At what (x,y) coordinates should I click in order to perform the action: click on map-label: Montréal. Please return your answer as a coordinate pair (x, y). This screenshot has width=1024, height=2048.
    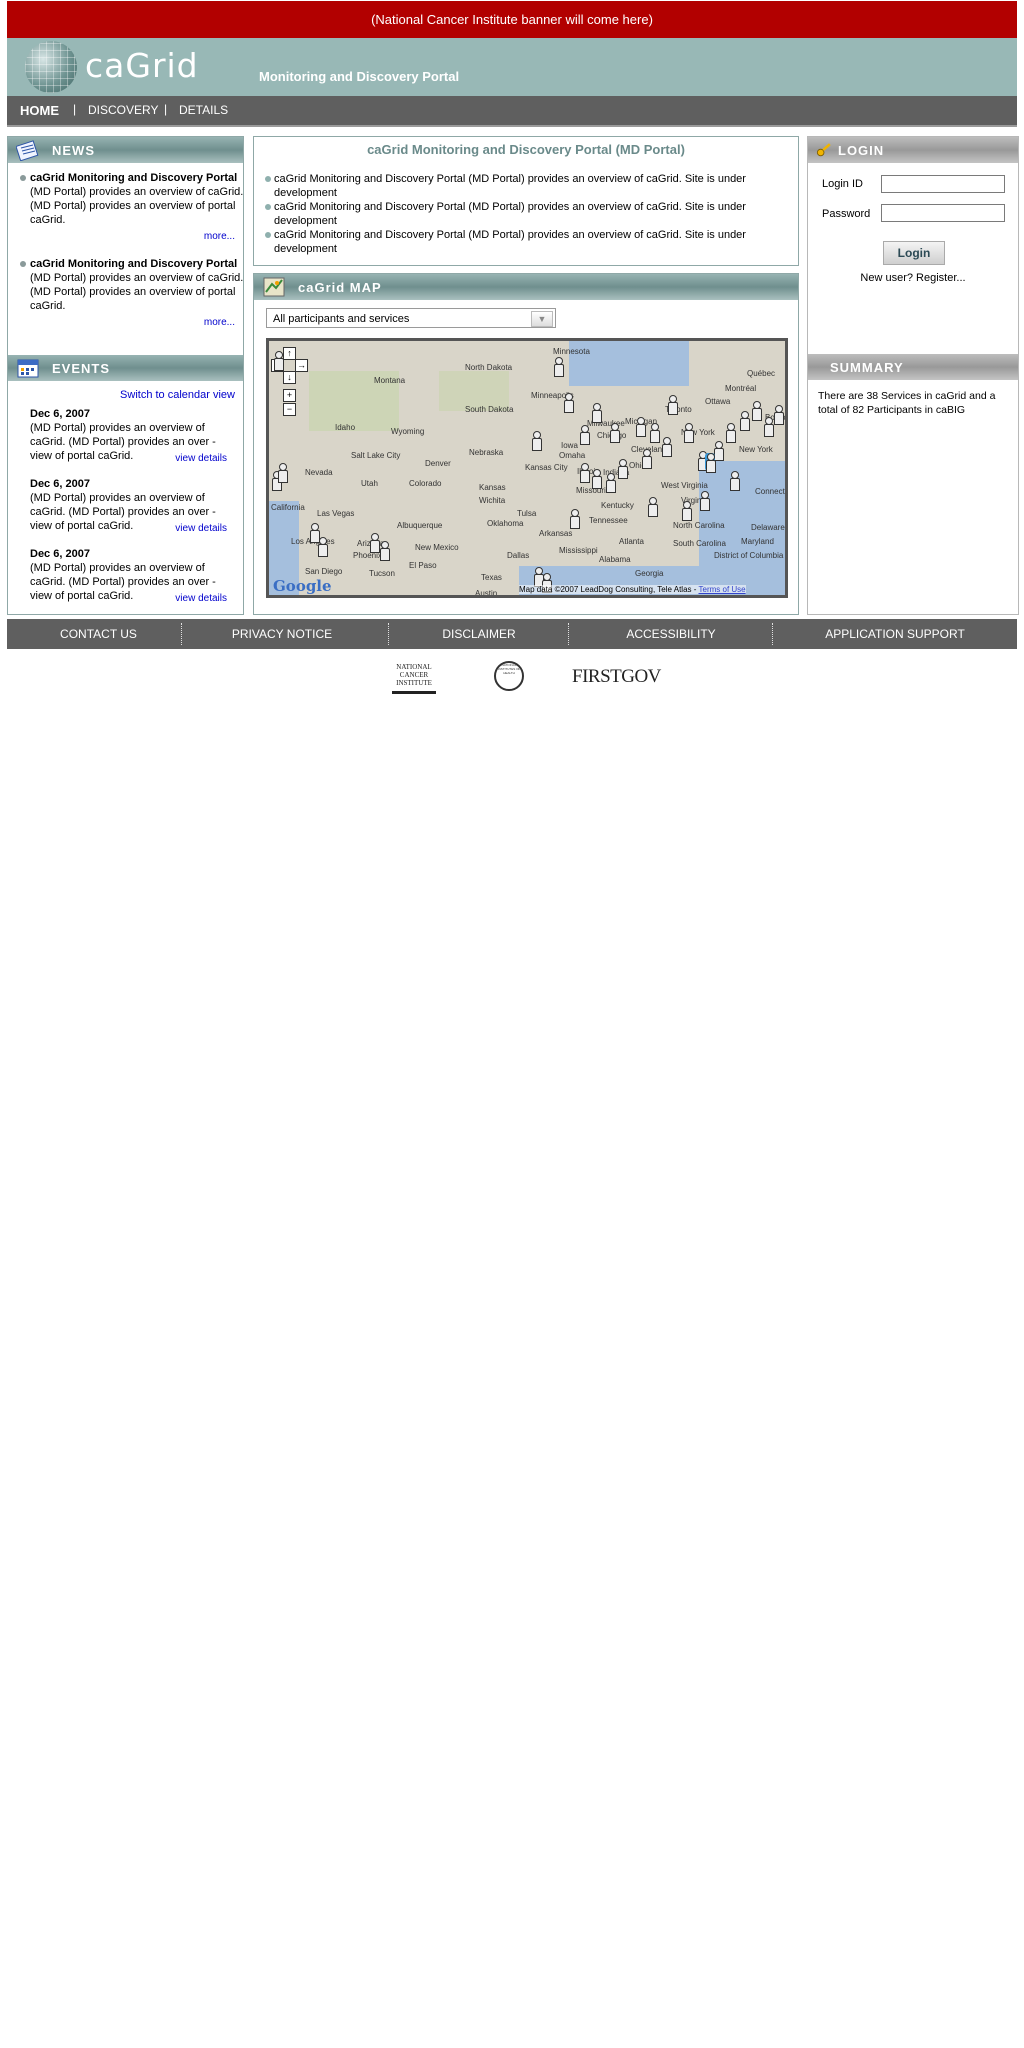
    Looking at the image, I should click on (741, 388).